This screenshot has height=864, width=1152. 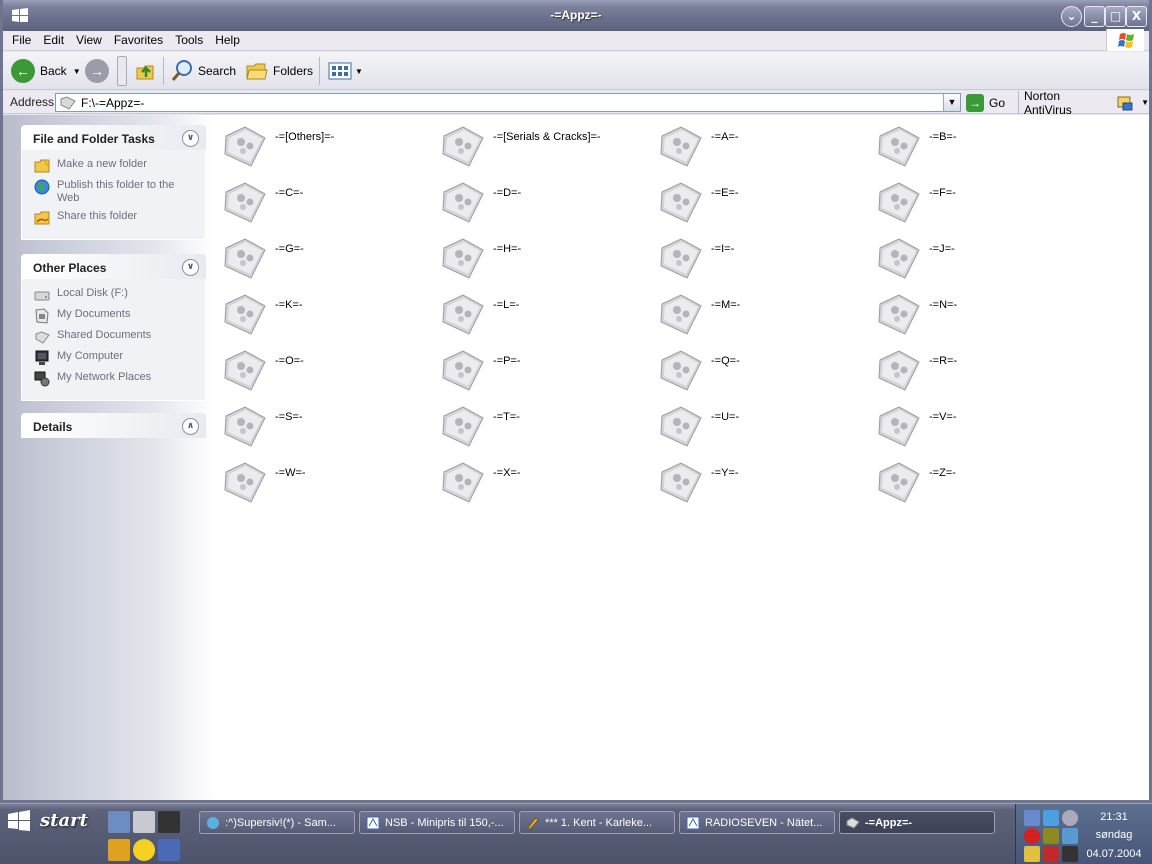 I want to click on place-shared-documents: Shared Documents, so click(x=116, y=337).